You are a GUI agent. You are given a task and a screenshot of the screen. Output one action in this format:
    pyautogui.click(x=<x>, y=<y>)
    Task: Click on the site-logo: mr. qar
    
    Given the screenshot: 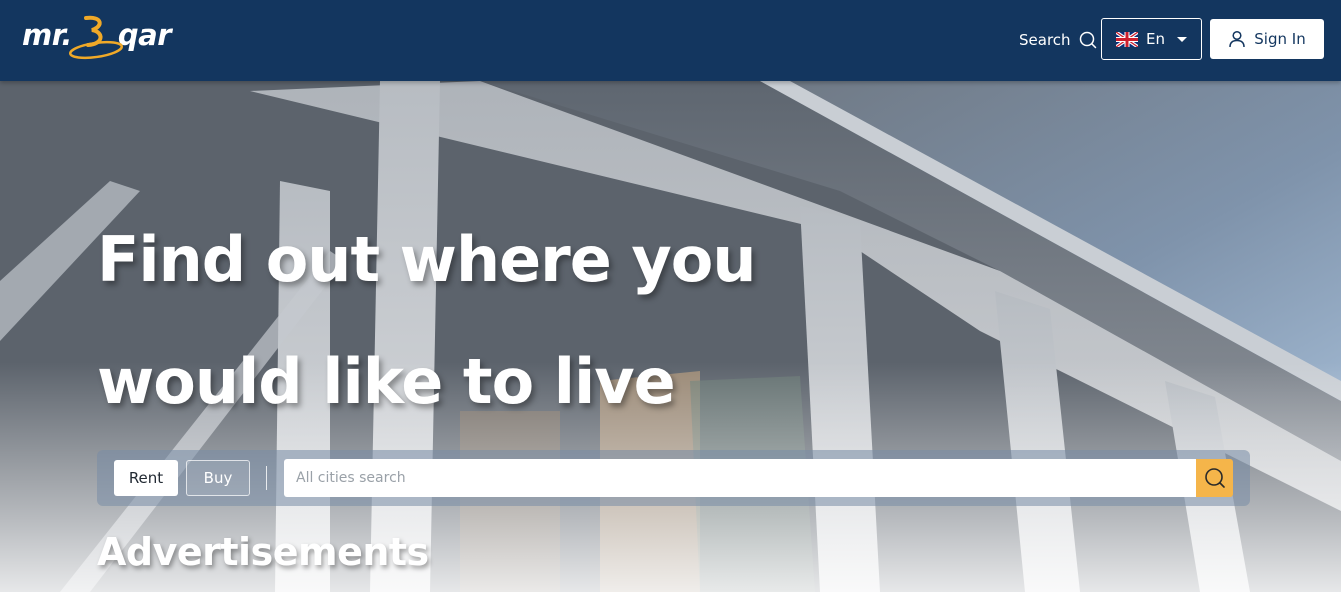 What is the action you would take?
    pyautogui.click(x=107, y=38)
    